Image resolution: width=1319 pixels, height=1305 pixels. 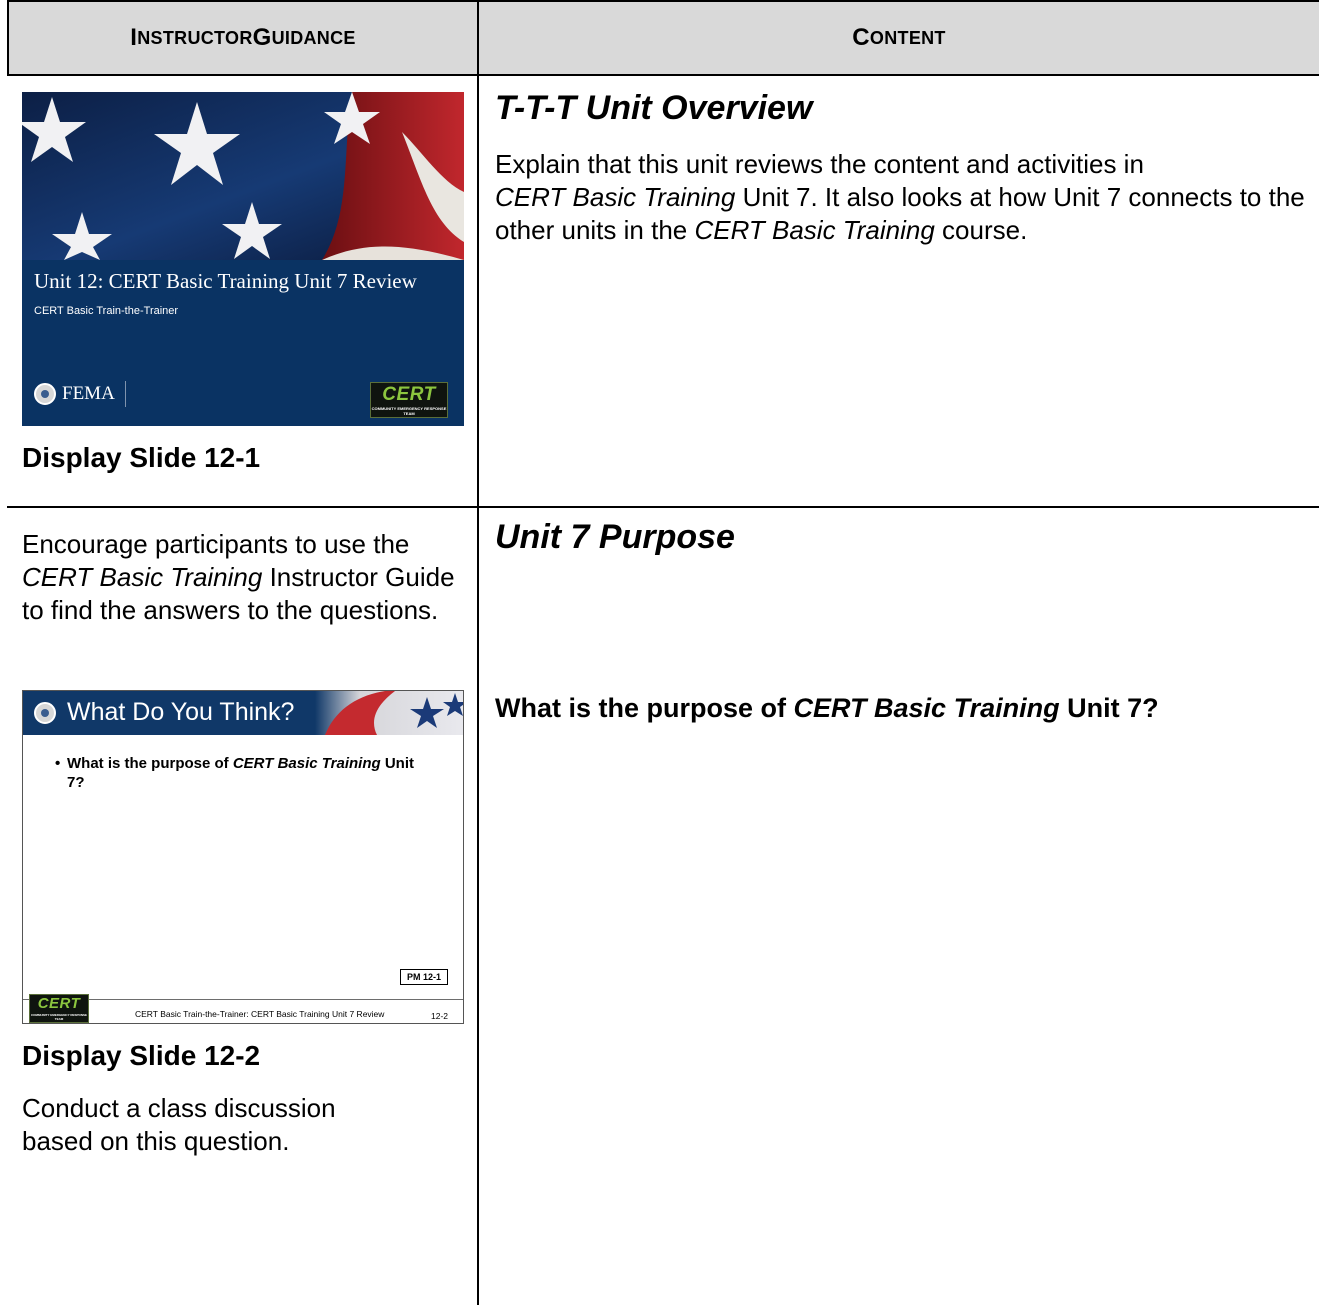 I want to click on column-header-content: C ONTENT, so click(x=899, y=38).